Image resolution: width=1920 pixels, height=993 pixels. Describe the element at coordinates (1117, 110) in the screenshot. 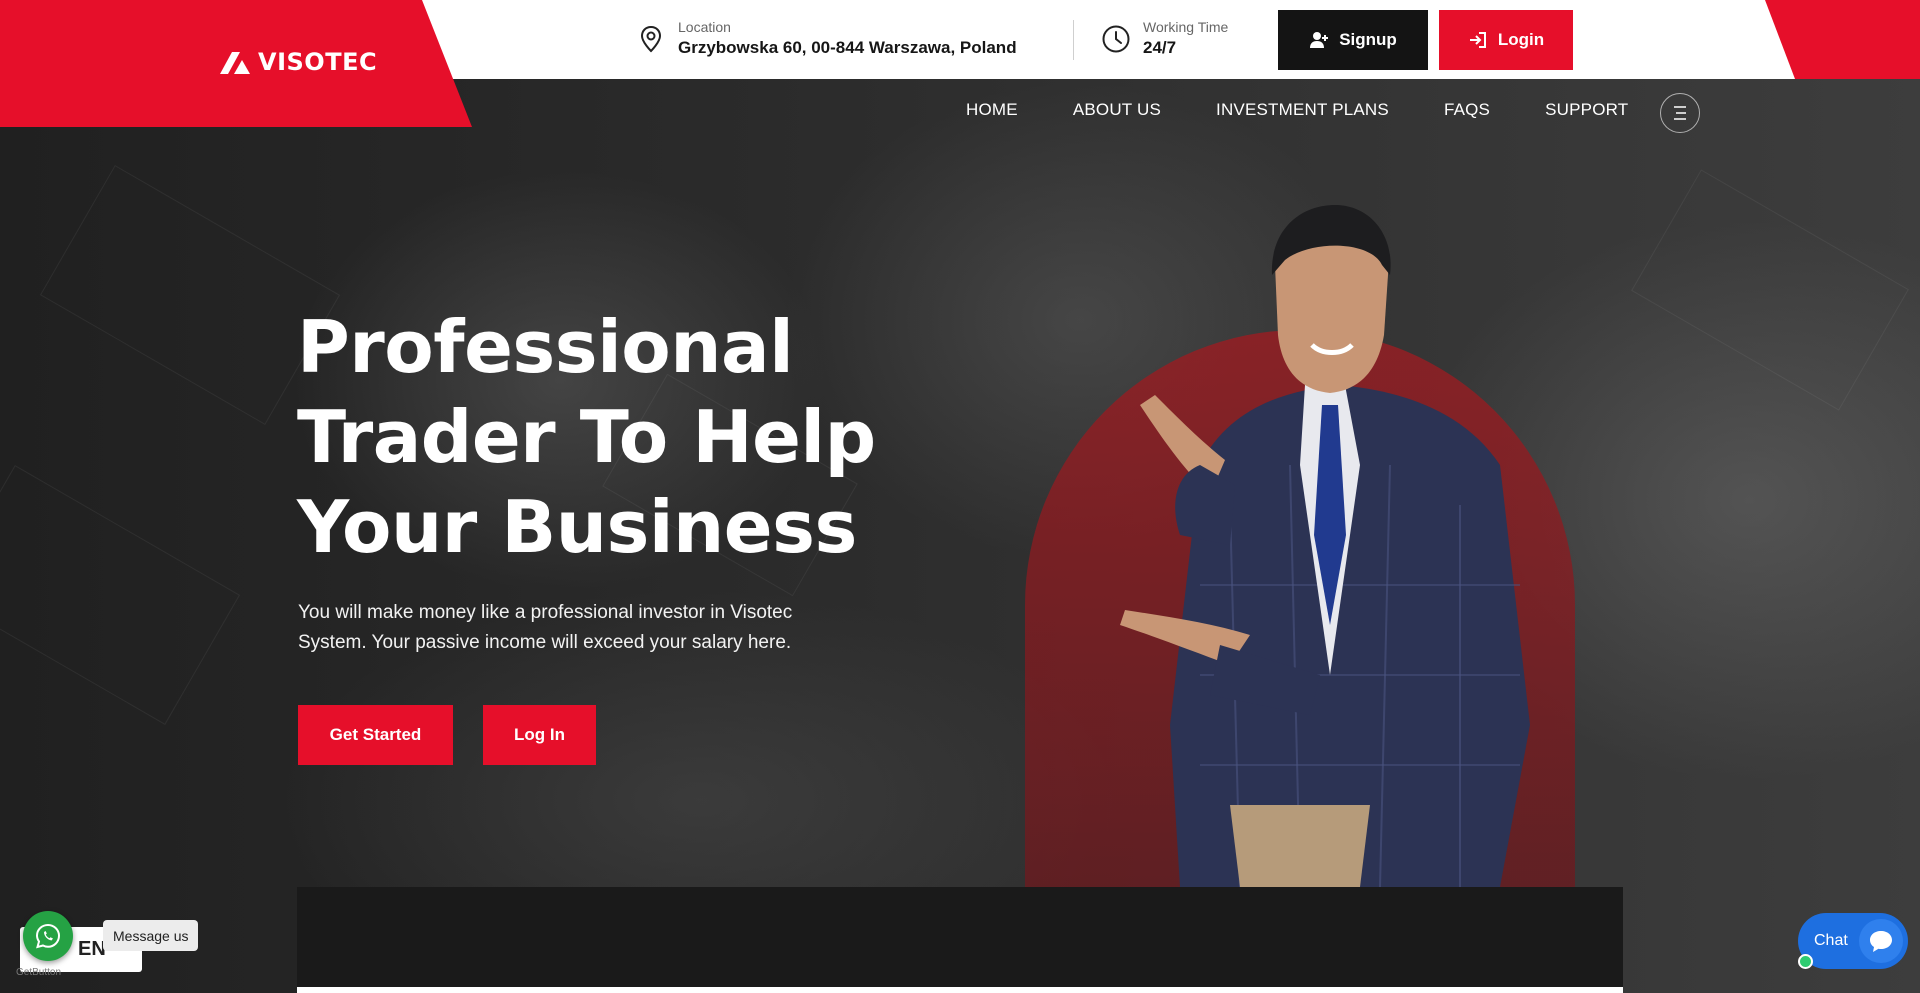

I see `nav-about-us: ABOUT US` at that location.